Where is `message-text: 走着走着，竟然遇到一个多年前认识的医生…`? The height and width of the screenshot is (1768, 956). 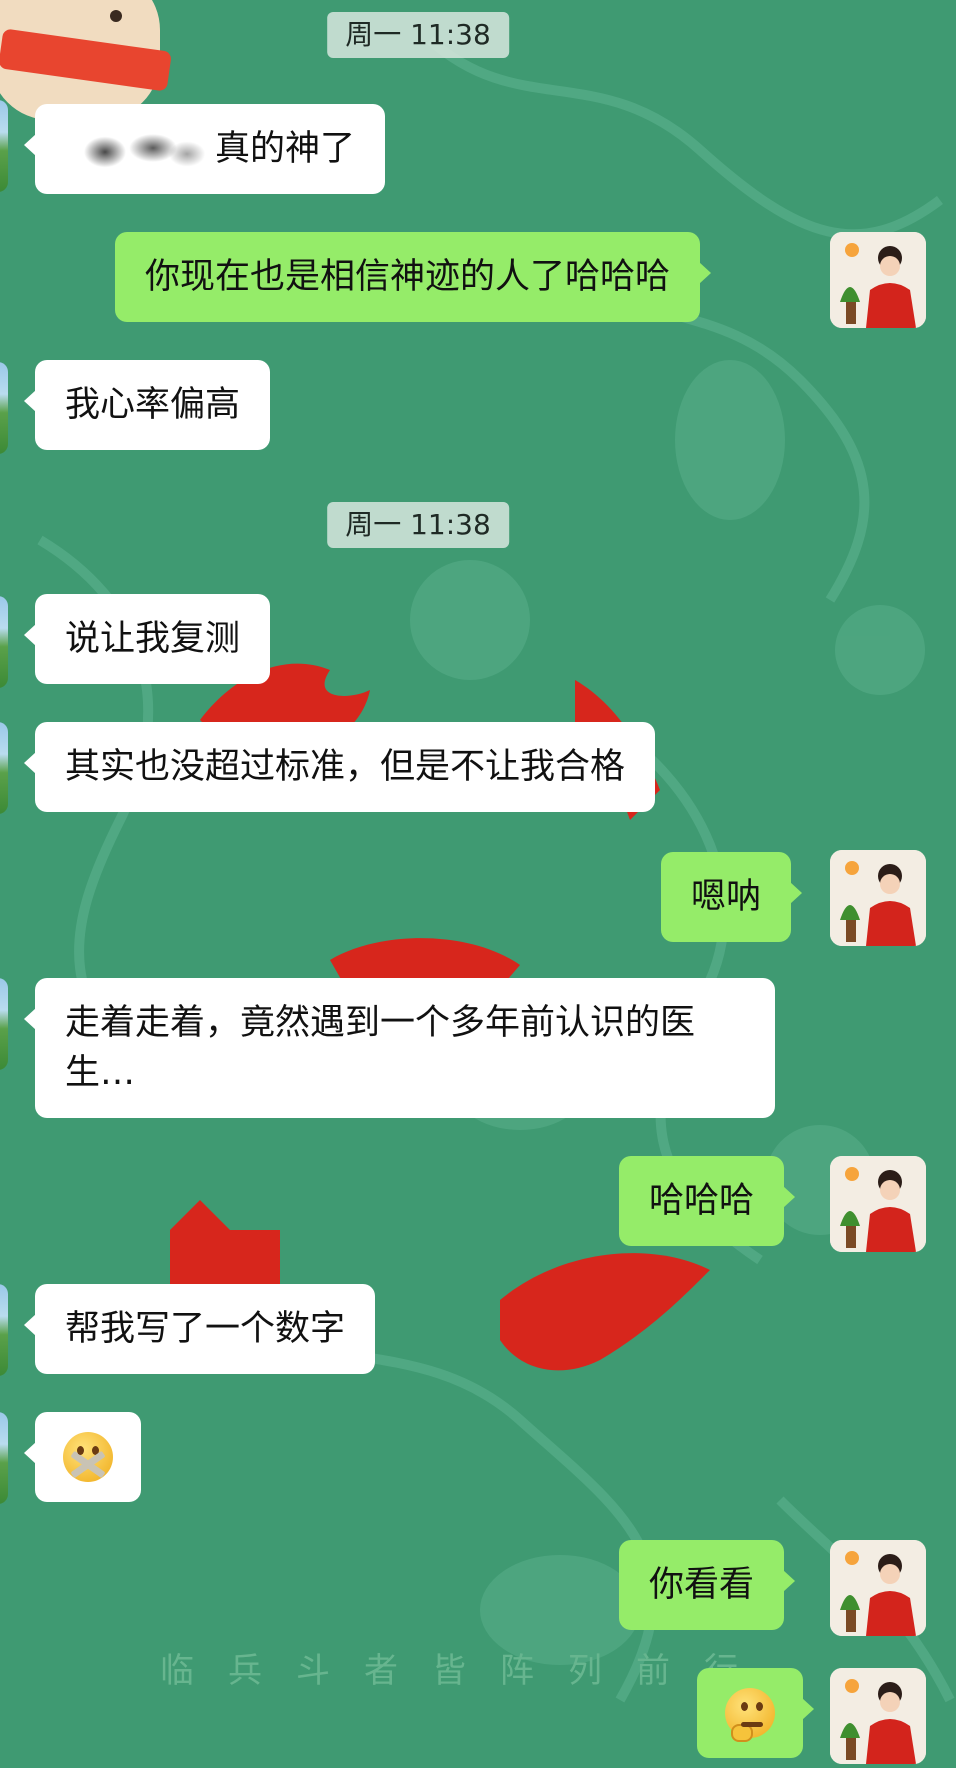 message-text: 走着走着，竟然遇到一个多年前认识的医生… is located at coordinates (380, 1048).